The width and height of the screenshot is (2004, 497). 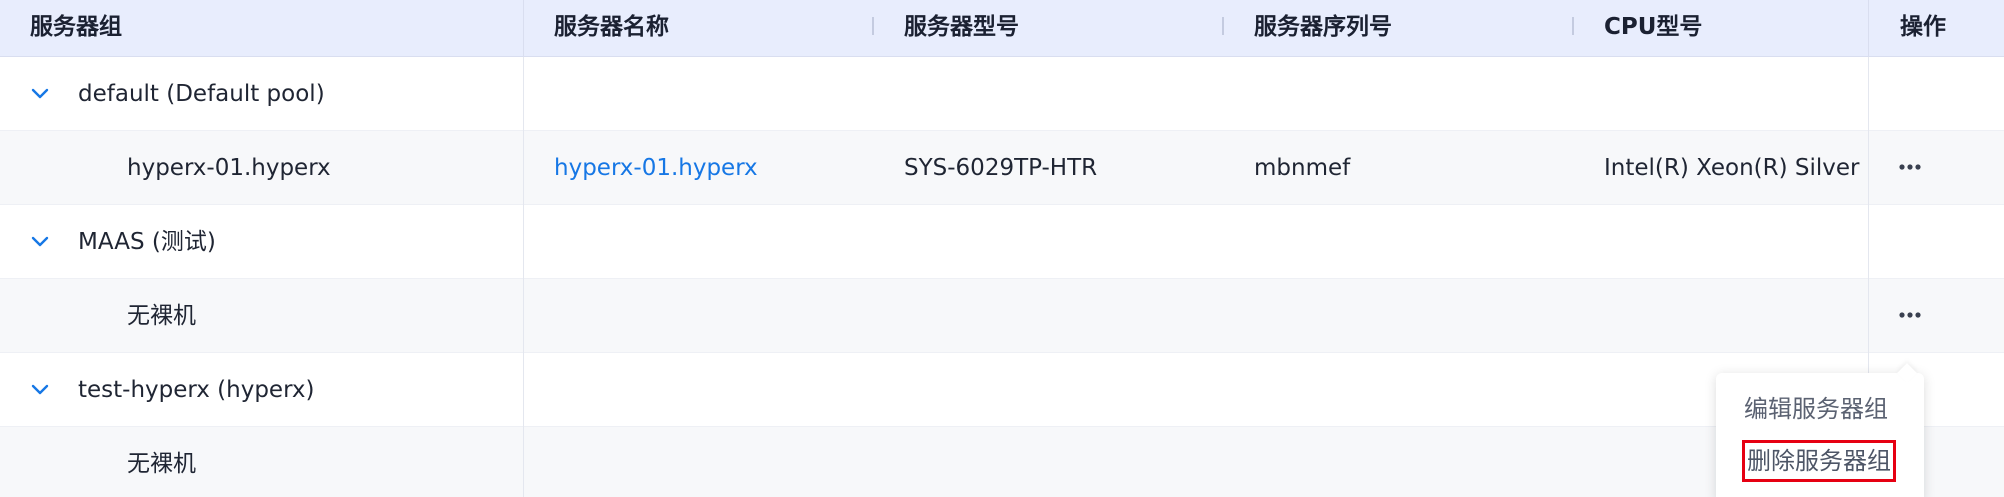 What do you see at coordinates (1002, 390) in the screenshot?
I see `group-row-test-hyperx: test-hyperx (hyperx)` at bounding box center [1002, 390].